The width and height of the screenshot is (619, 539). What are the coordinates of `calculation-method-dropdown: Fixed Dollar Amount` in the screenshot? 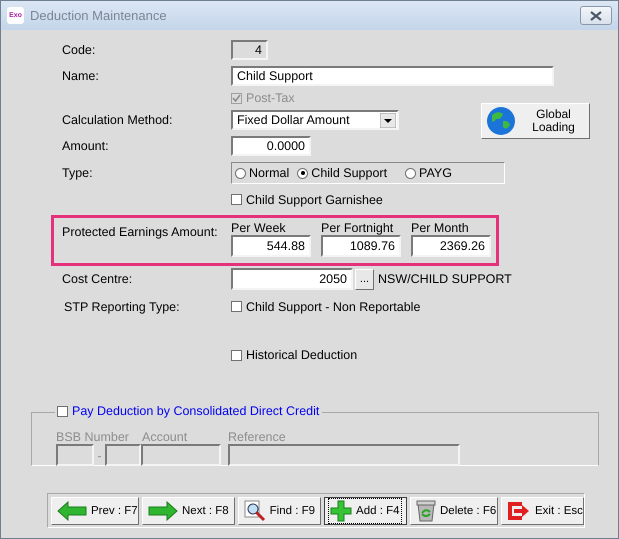 It's located at (315, 120).